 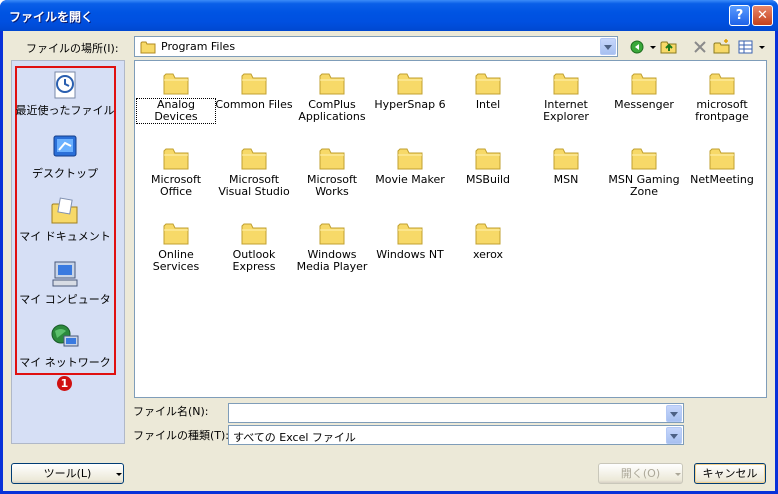 What do you see at coordinates (566, 96) in the screenshot?
I see `folder-item: Internet Explorer` at bounding box center [566, 96].